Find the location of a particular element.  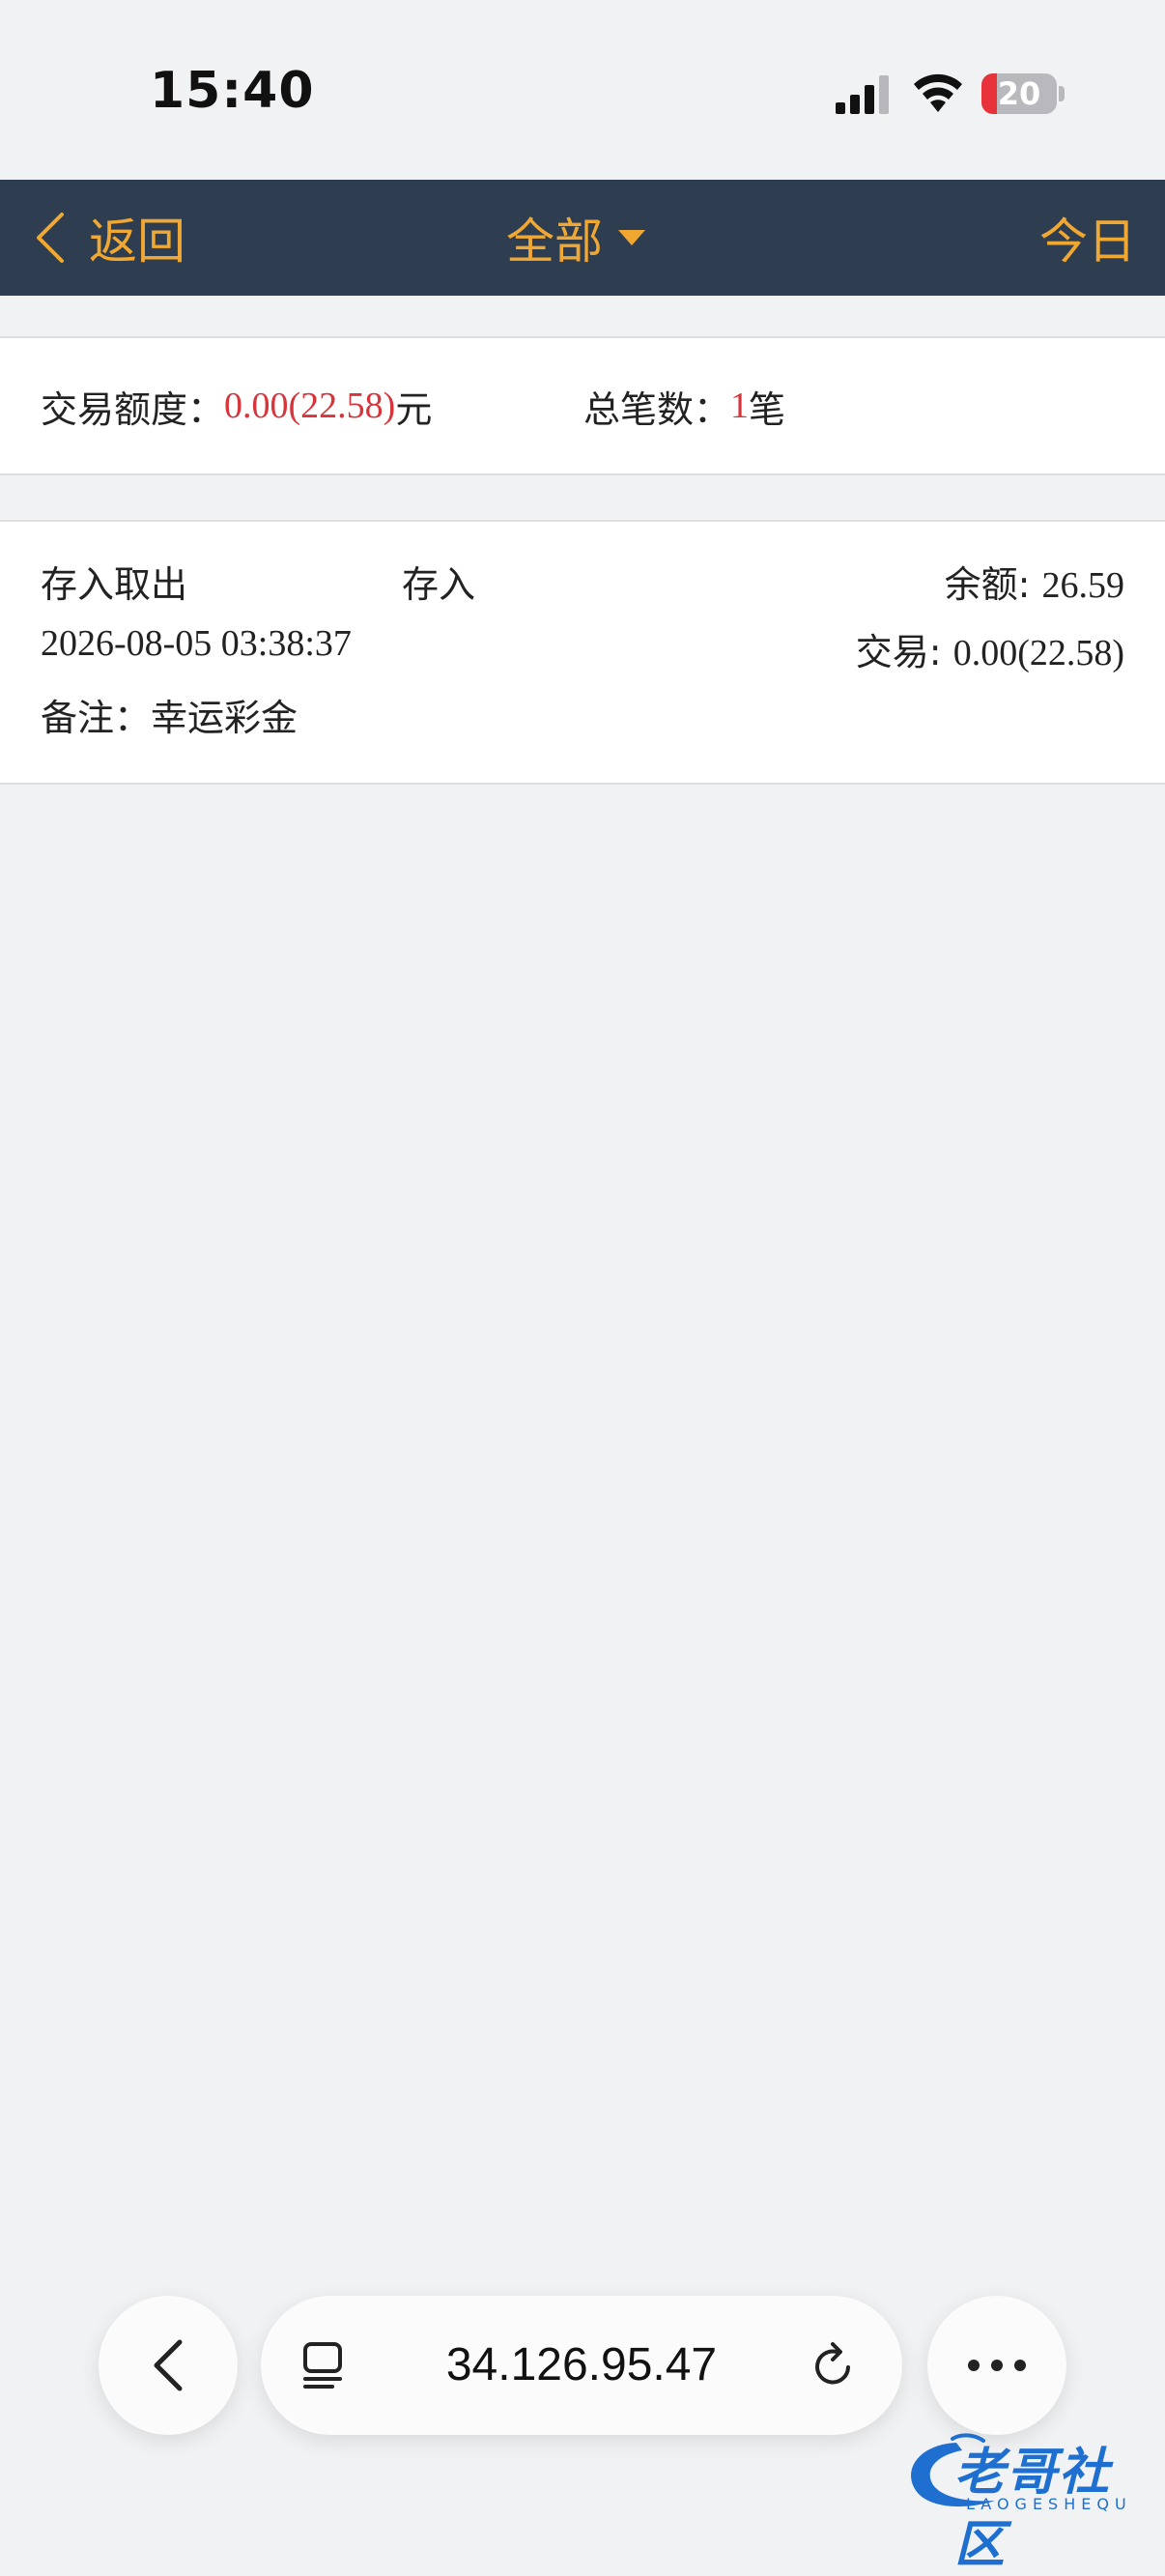

filter-dropdown: 全部 is located at coordinates (576, 238).